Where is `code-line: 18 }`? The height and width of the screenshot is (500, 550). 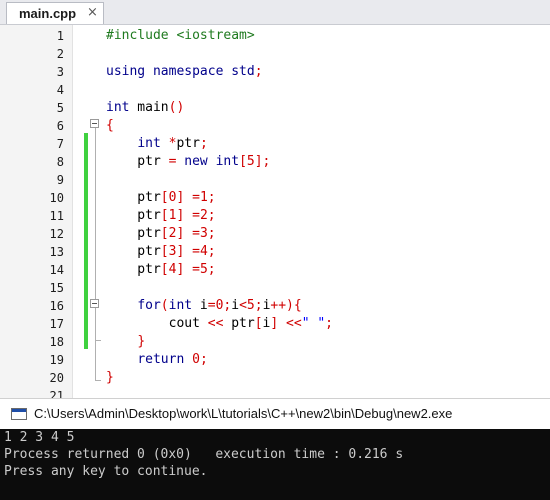 code-line: 18 } is located at coordinates (275, 342).